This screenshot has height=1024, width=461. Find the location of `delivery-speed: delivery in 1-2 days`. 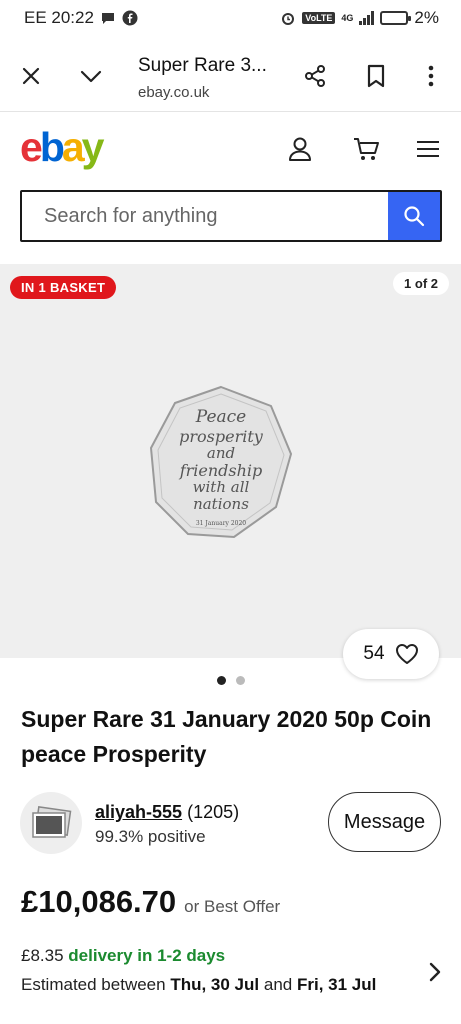

delivery-speed: delivery in 1-2 days is located at coordinates (147, 955).